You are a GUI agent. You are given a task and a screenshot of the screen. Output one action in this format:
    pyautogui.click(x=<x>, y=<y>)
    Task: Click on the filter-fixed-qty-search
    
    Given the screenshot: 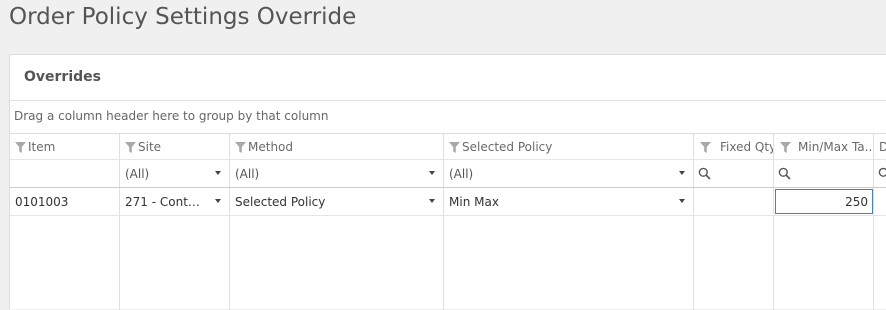 What is the action you would take?
    pyautogui.click(x=734, y=173)
    